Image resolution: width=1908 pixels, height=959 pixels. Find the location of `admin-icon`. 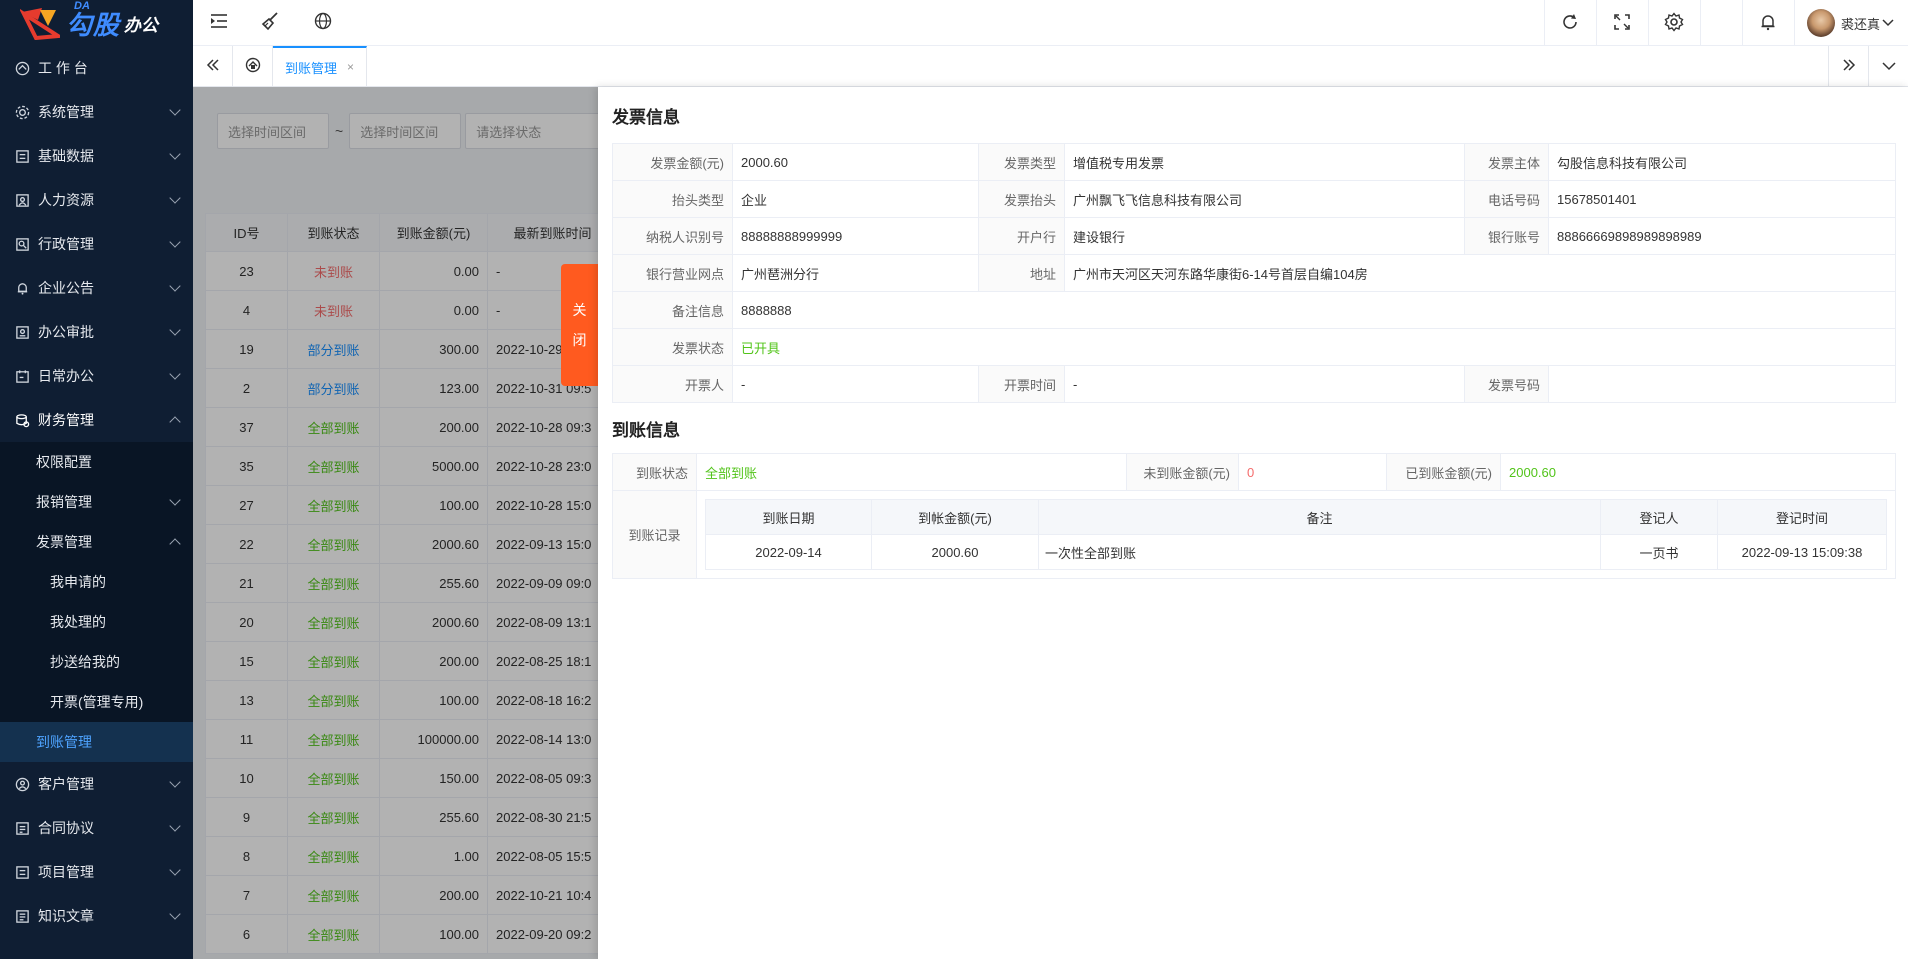

admin-icon is located at coordinates (22, 244).